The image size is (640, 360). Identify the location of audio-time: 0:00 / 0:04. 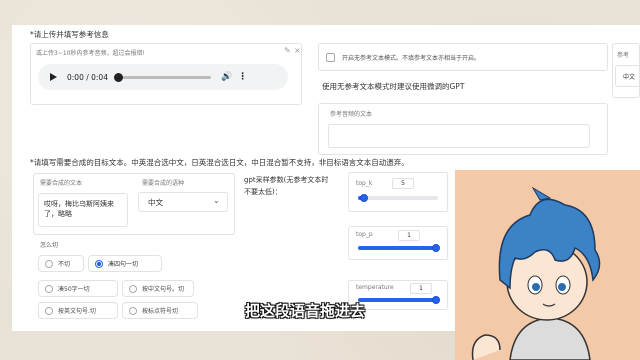
(87, 77).